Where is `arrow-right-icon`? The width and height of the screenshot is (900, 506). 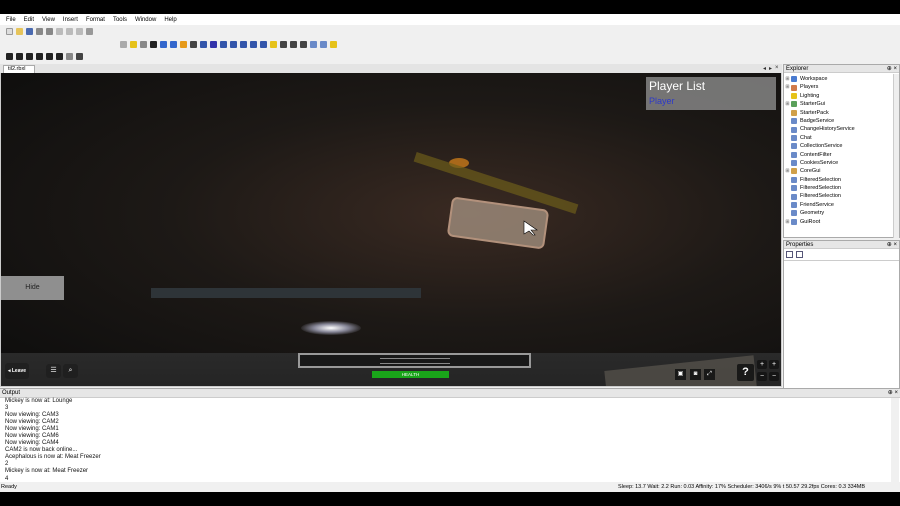 arrow-right-icon is located at coordinates (19, 56).